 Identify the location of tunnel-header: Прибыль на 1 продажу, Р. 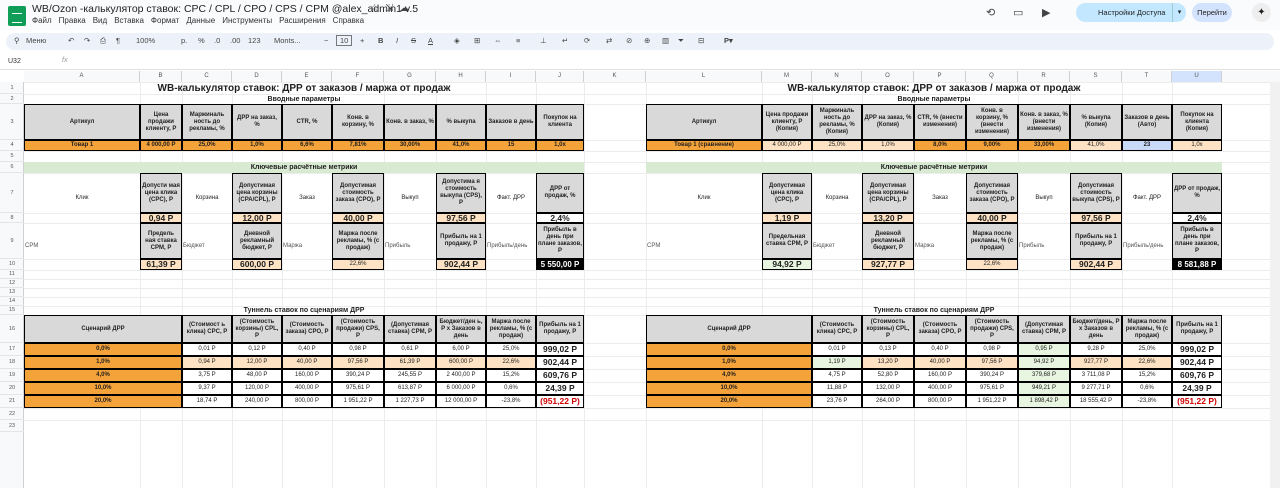
(560, 329).